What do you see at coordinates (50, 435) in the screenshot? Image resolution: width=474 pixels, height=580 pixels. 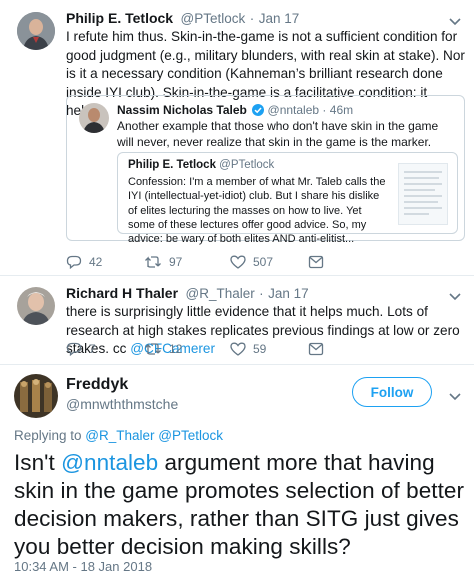 I see `replying-to-label: Replying to` at bounding box center [50, 435].